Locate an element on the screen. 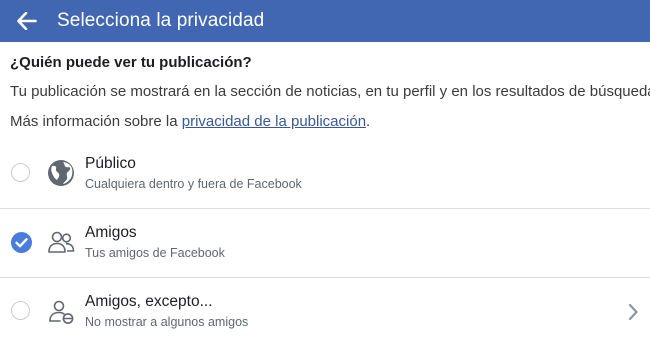  page-title: Selecciona la privacidad is located at coordinates (161, 20).